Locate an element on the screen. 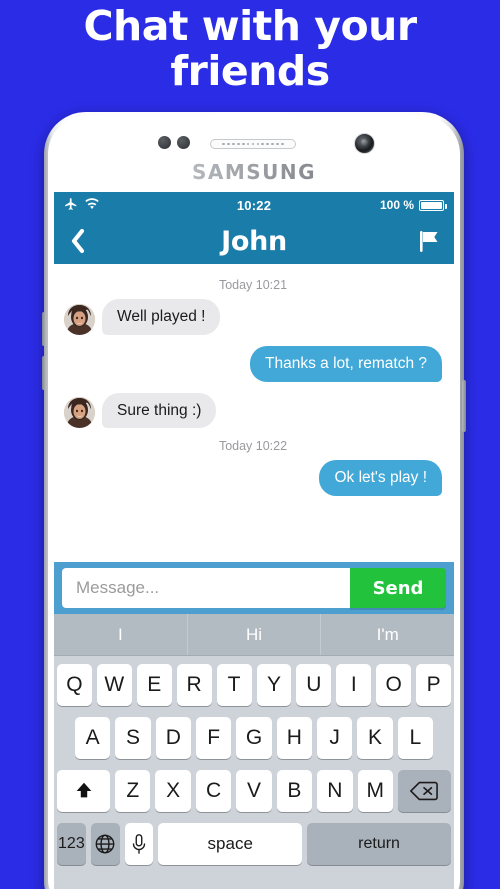 This screenshot has height=889, width=500. key-l: L is located at coordinates (415, 738).